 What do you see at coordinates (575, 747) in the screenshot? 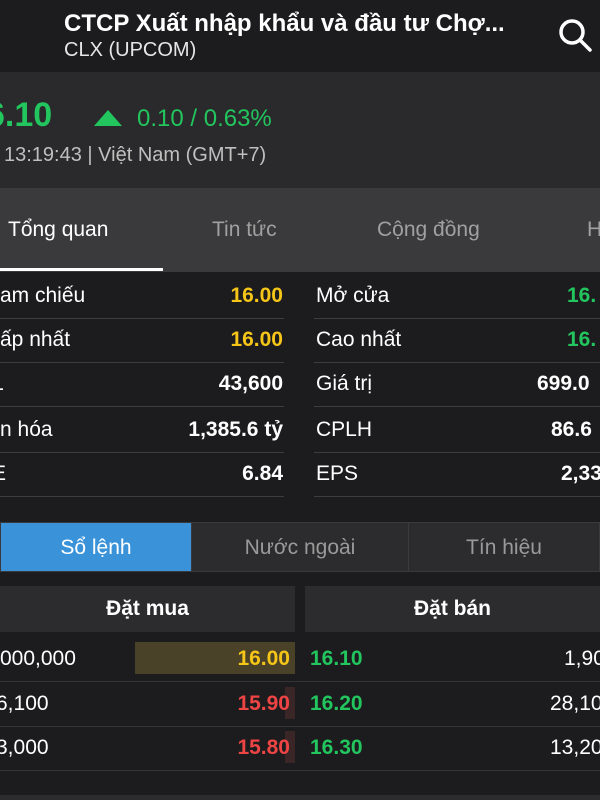
I see `ask-quantity: 13,20` at bounding box center [575, 747].